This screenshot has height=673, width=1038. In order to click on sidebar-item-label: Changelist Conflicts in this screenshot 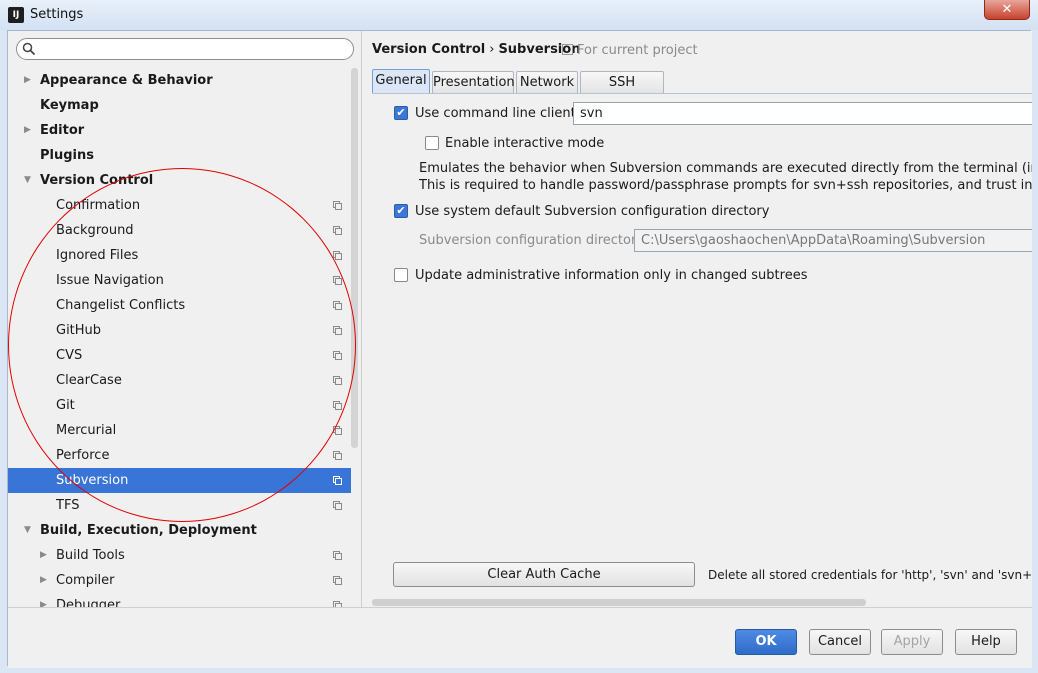, I will do `click(121, 305)`.